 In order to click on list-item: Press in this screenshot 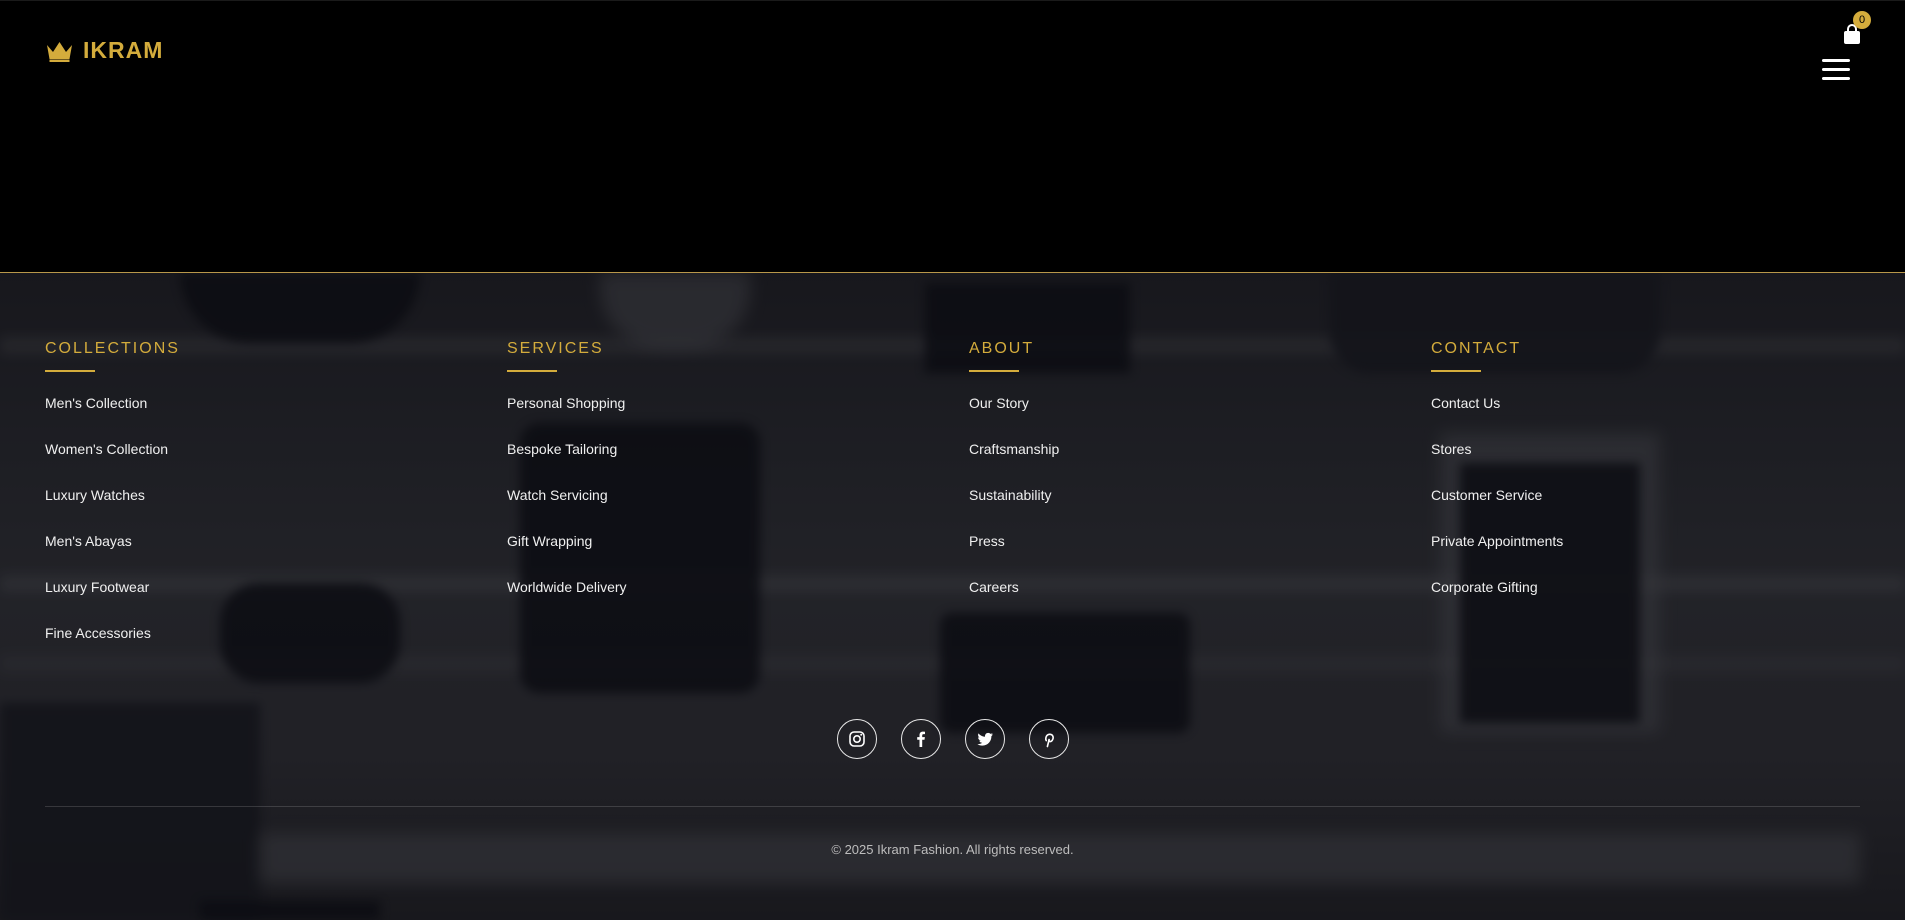, I will do `click(1179, 556)`.